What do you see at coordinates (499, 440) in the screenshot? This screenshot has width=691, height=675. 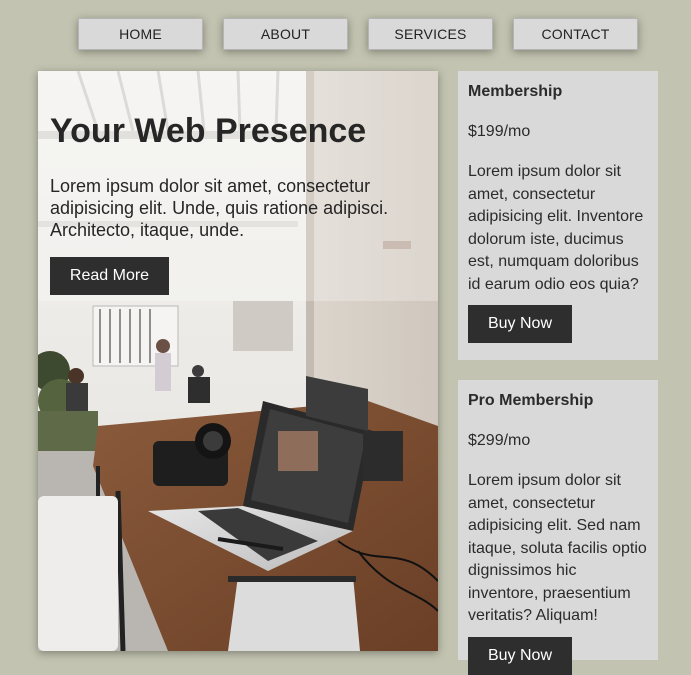 I see `pro-membership-price: $299/mo` at bounding box center [499, 440].